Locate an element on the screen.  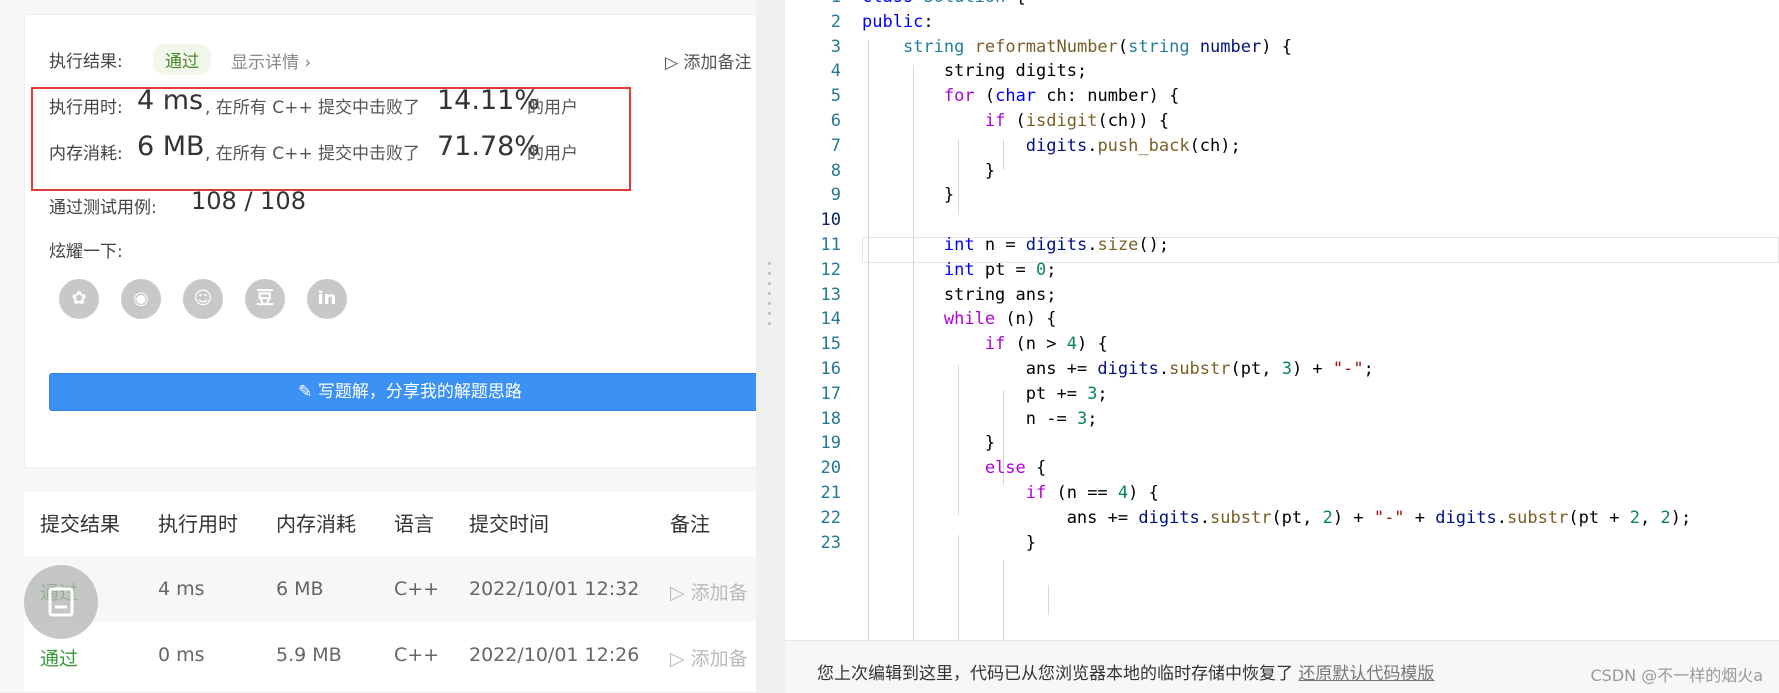
row-memory: 6 MB is located at coordinates (300, 589).